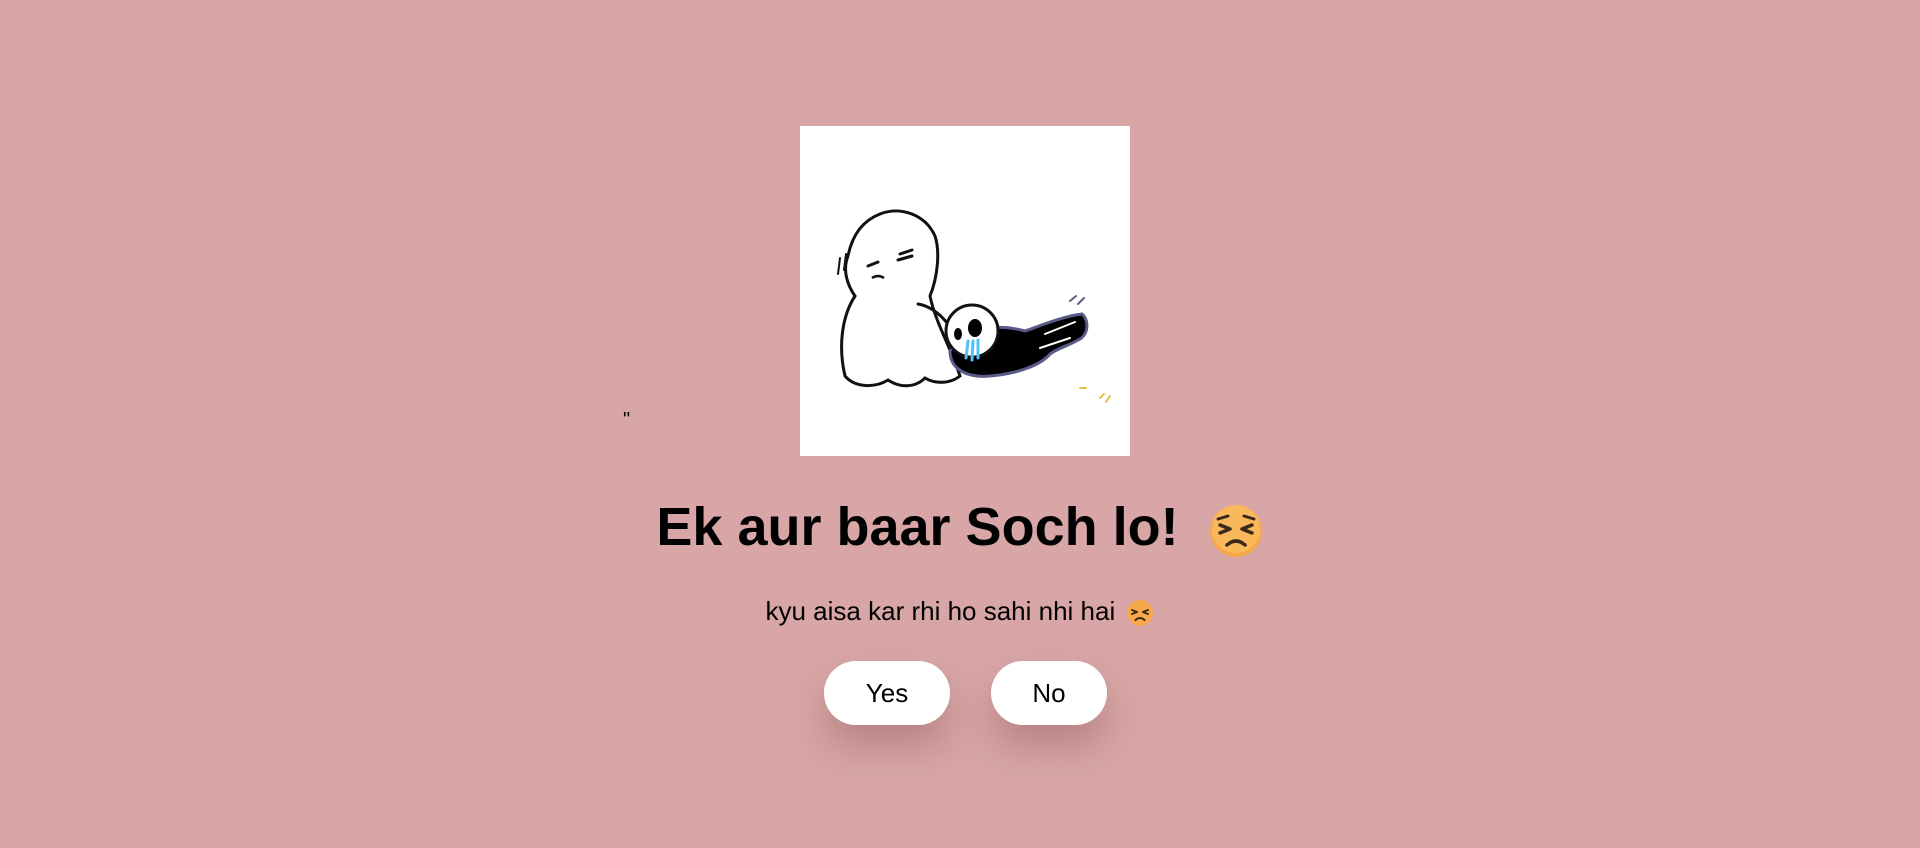 The width and height of the screenshot is (1920, 848). Describe the element at coordinates (1140, 613) in the screenshot. I see `persevering-face-small-icon` at that location.